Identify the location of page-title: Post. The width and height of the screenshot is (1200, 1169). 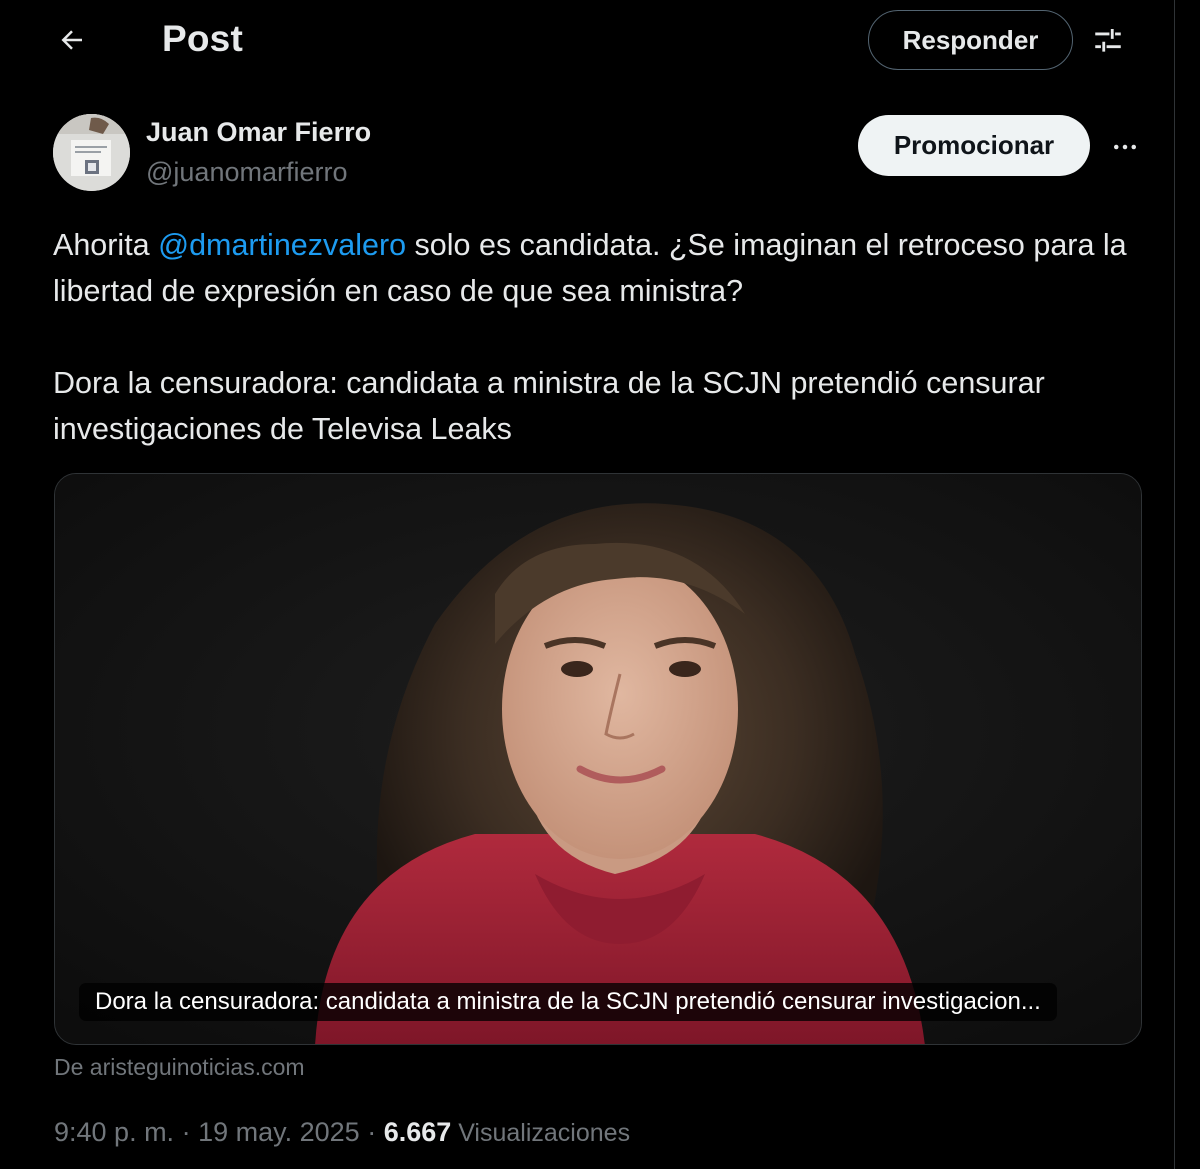
(202, 38).